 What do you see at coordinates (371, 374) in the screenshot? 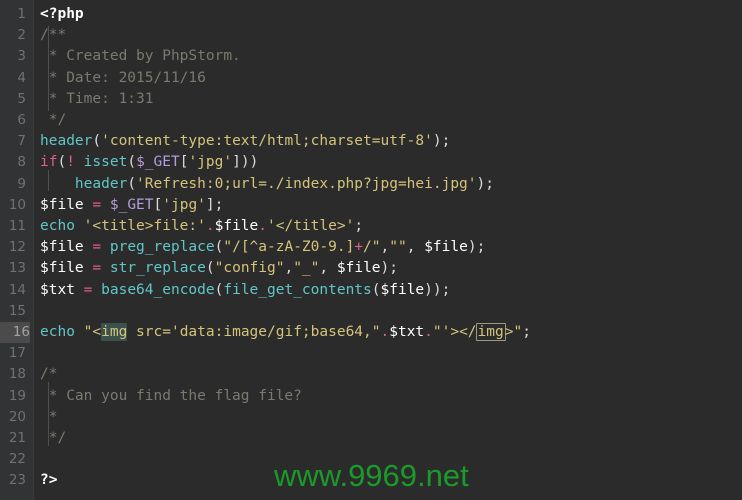
I see `code-line: 18 /*` at bounding box center [371, 374].